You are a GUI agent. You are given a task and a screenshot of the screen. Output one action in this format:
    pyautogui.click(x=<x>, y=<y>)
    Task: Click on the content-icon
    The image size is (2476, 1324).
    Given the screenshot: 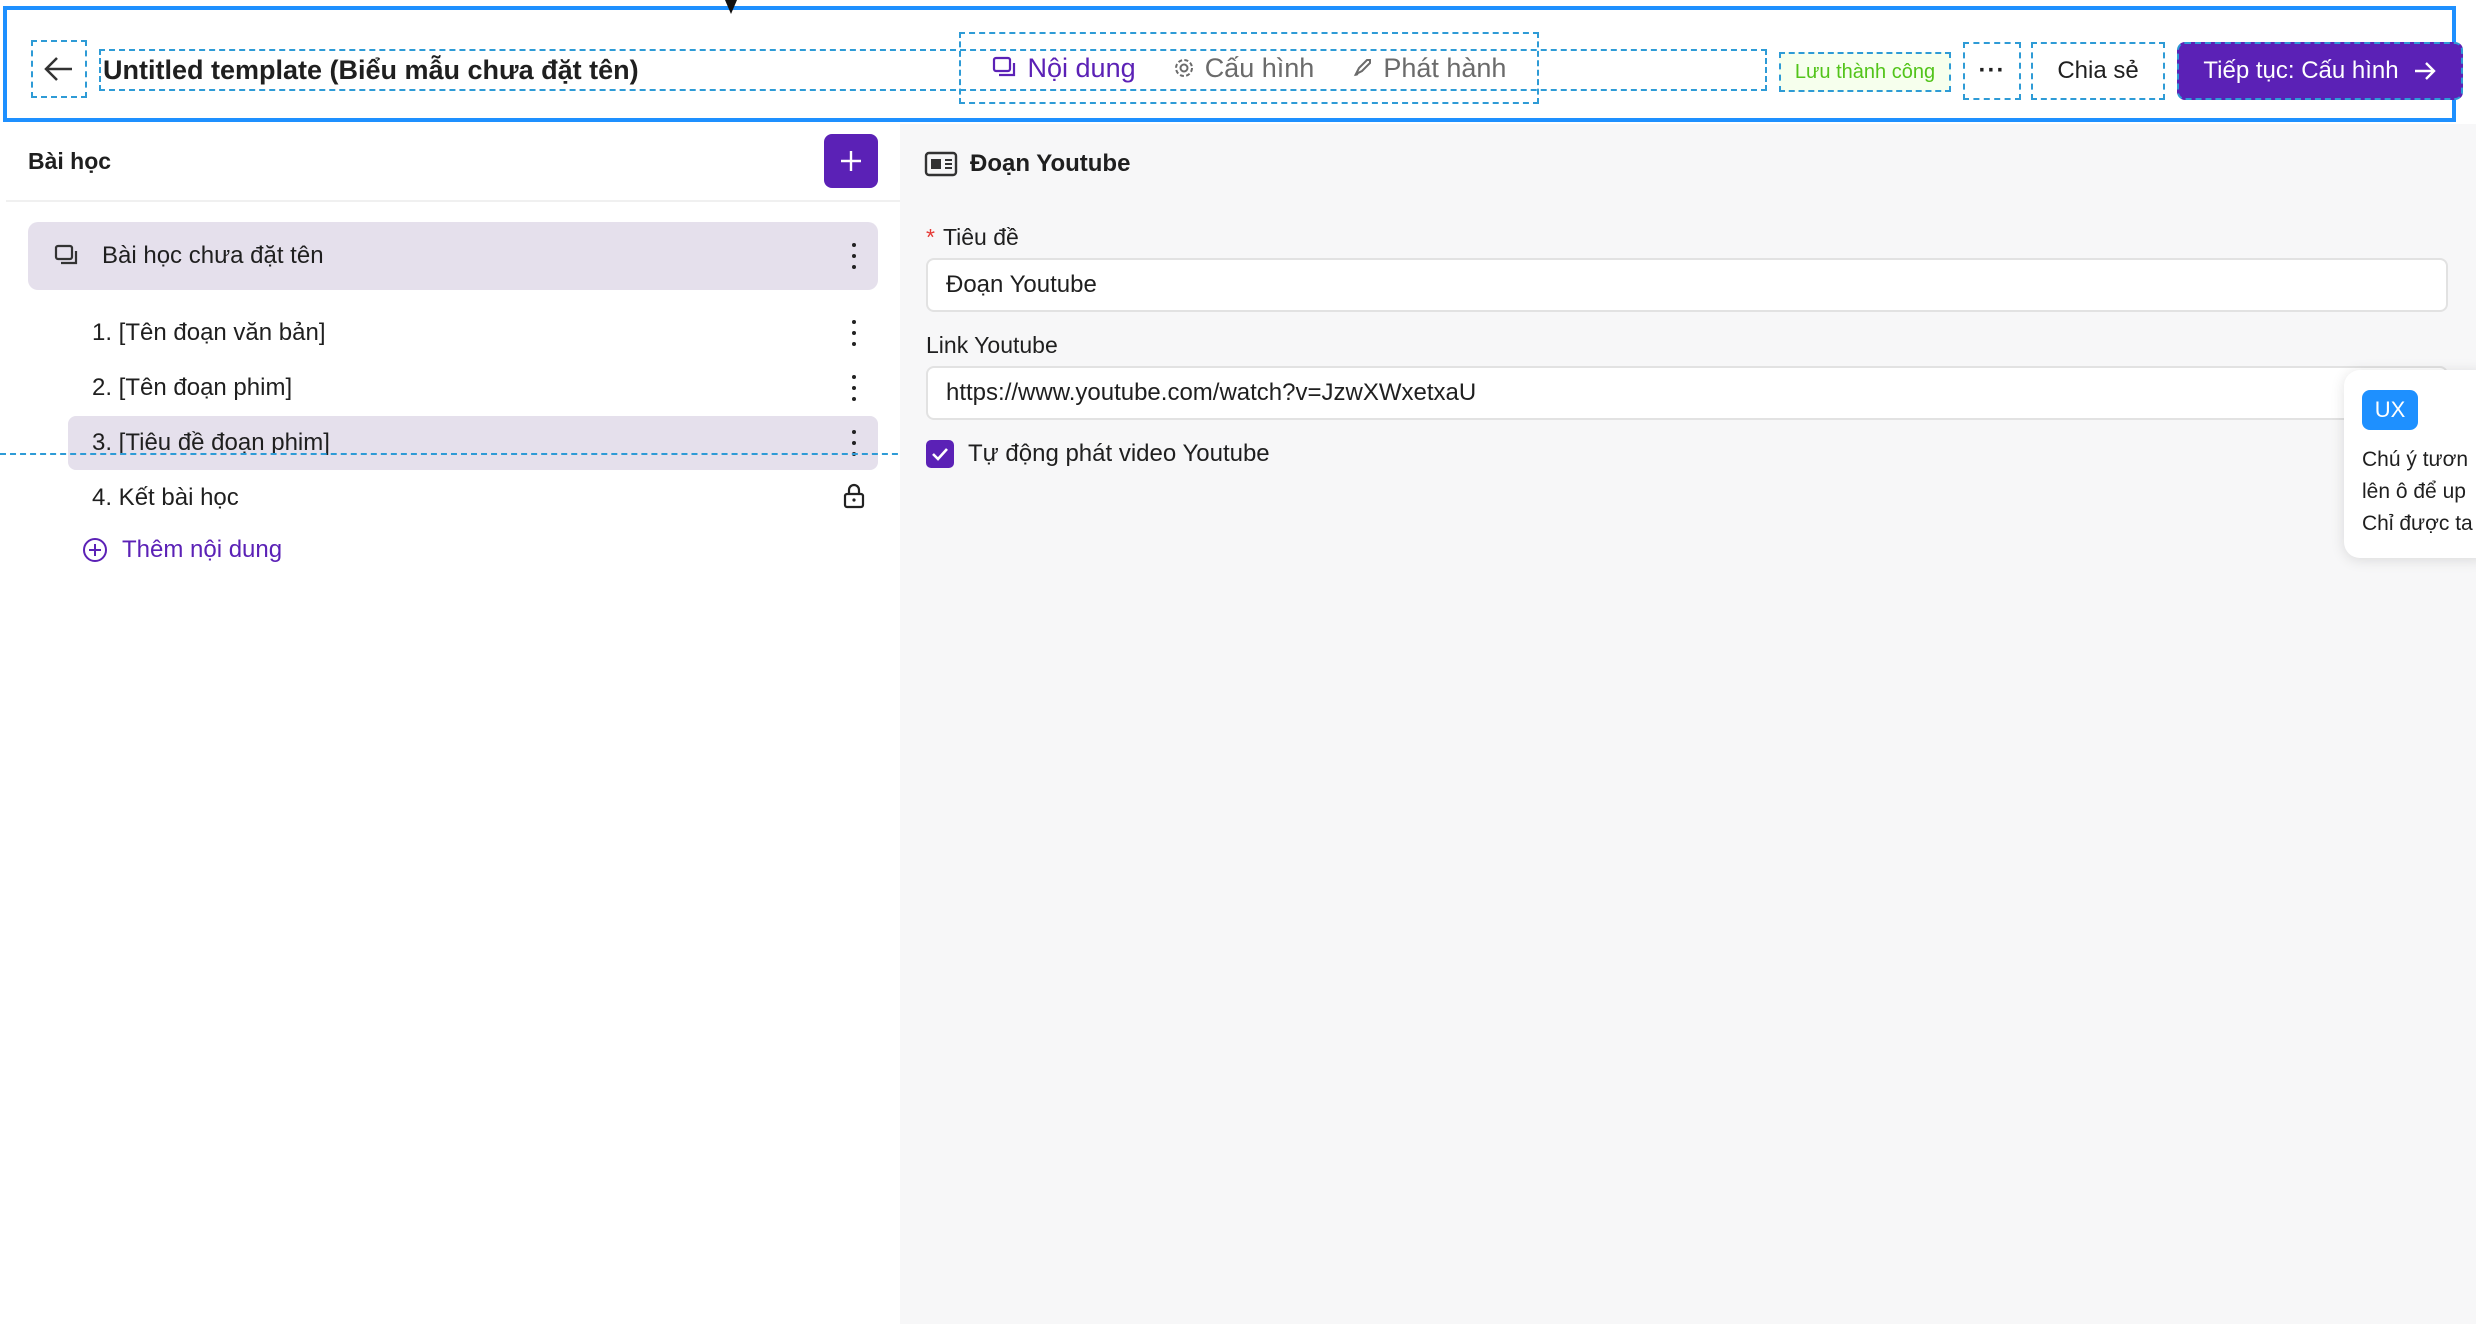 What is the action you would take?
    pyautogui.click(x=1003, y=66)
    